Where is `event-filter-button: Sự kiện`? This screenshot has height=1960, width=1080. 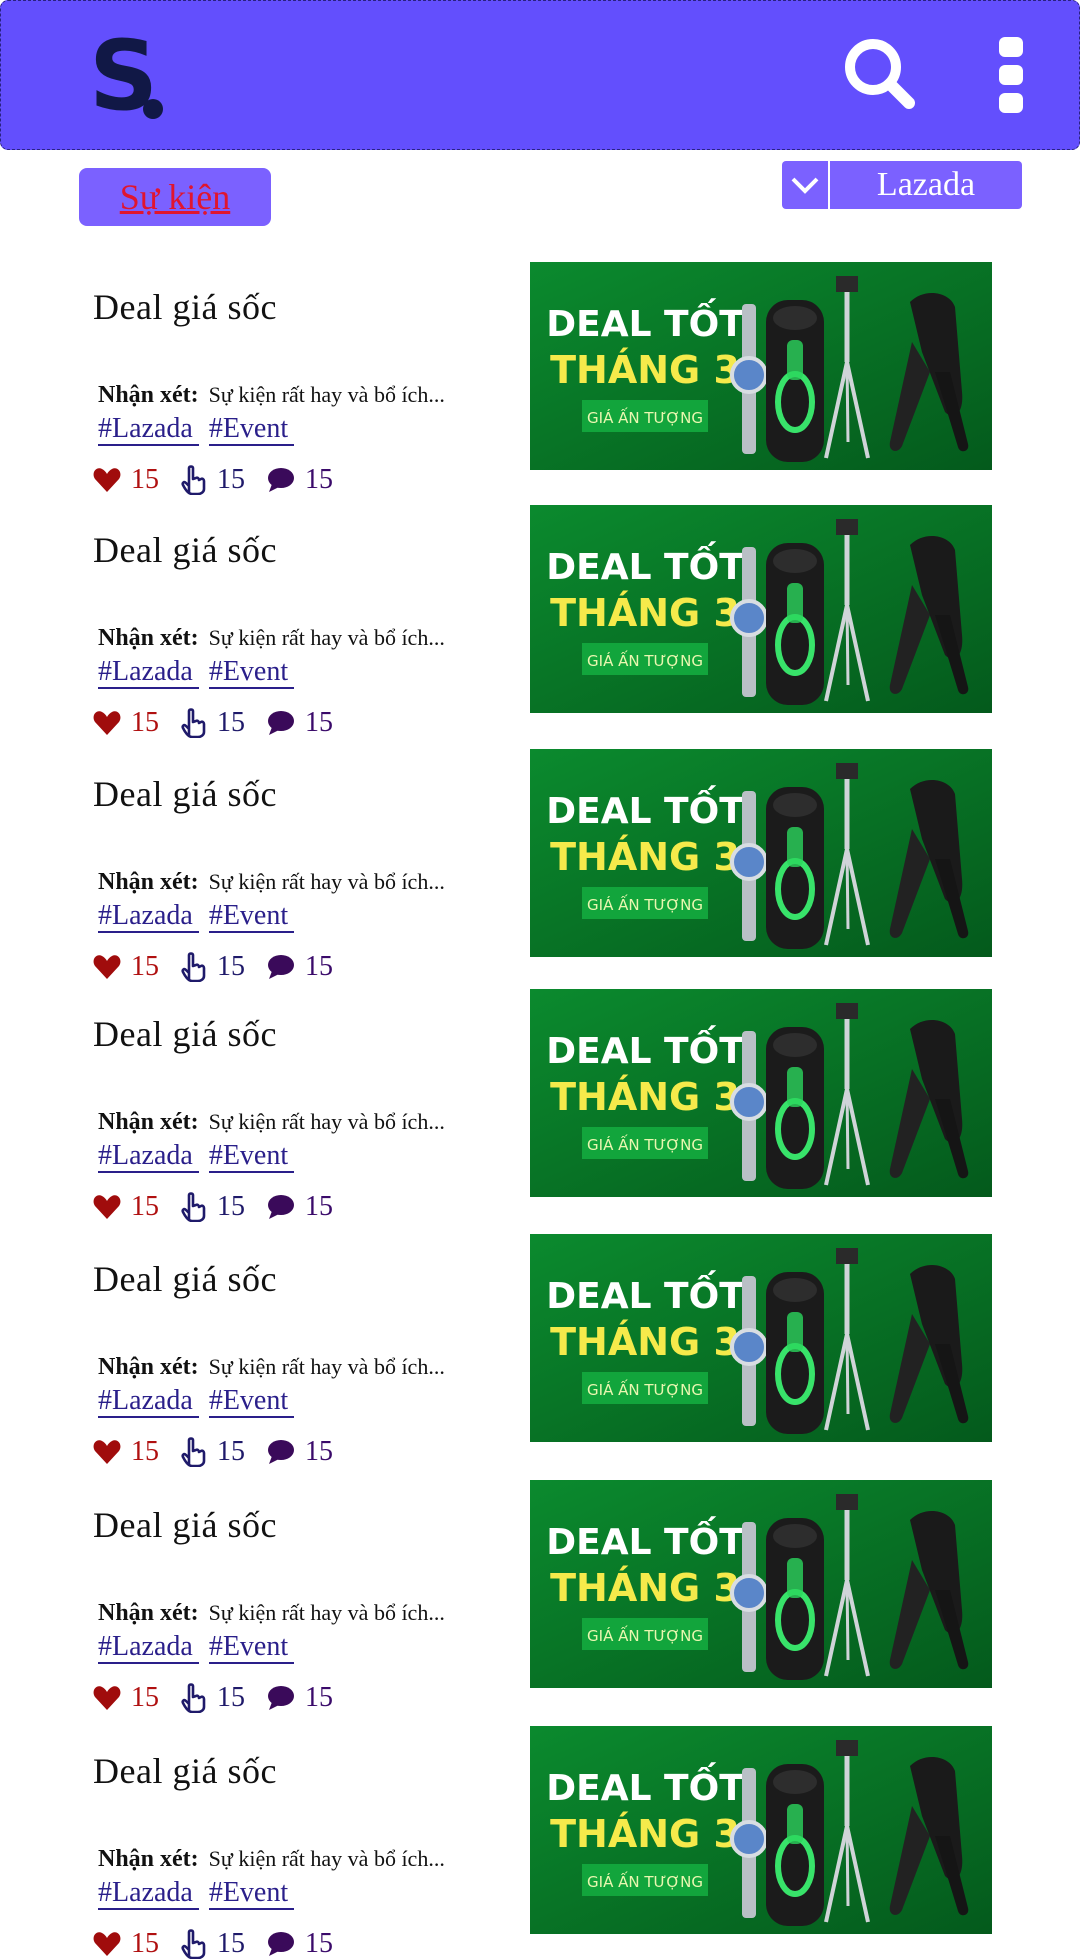
event-filter-button: Sự kiện is located at coordinates (175, 197).